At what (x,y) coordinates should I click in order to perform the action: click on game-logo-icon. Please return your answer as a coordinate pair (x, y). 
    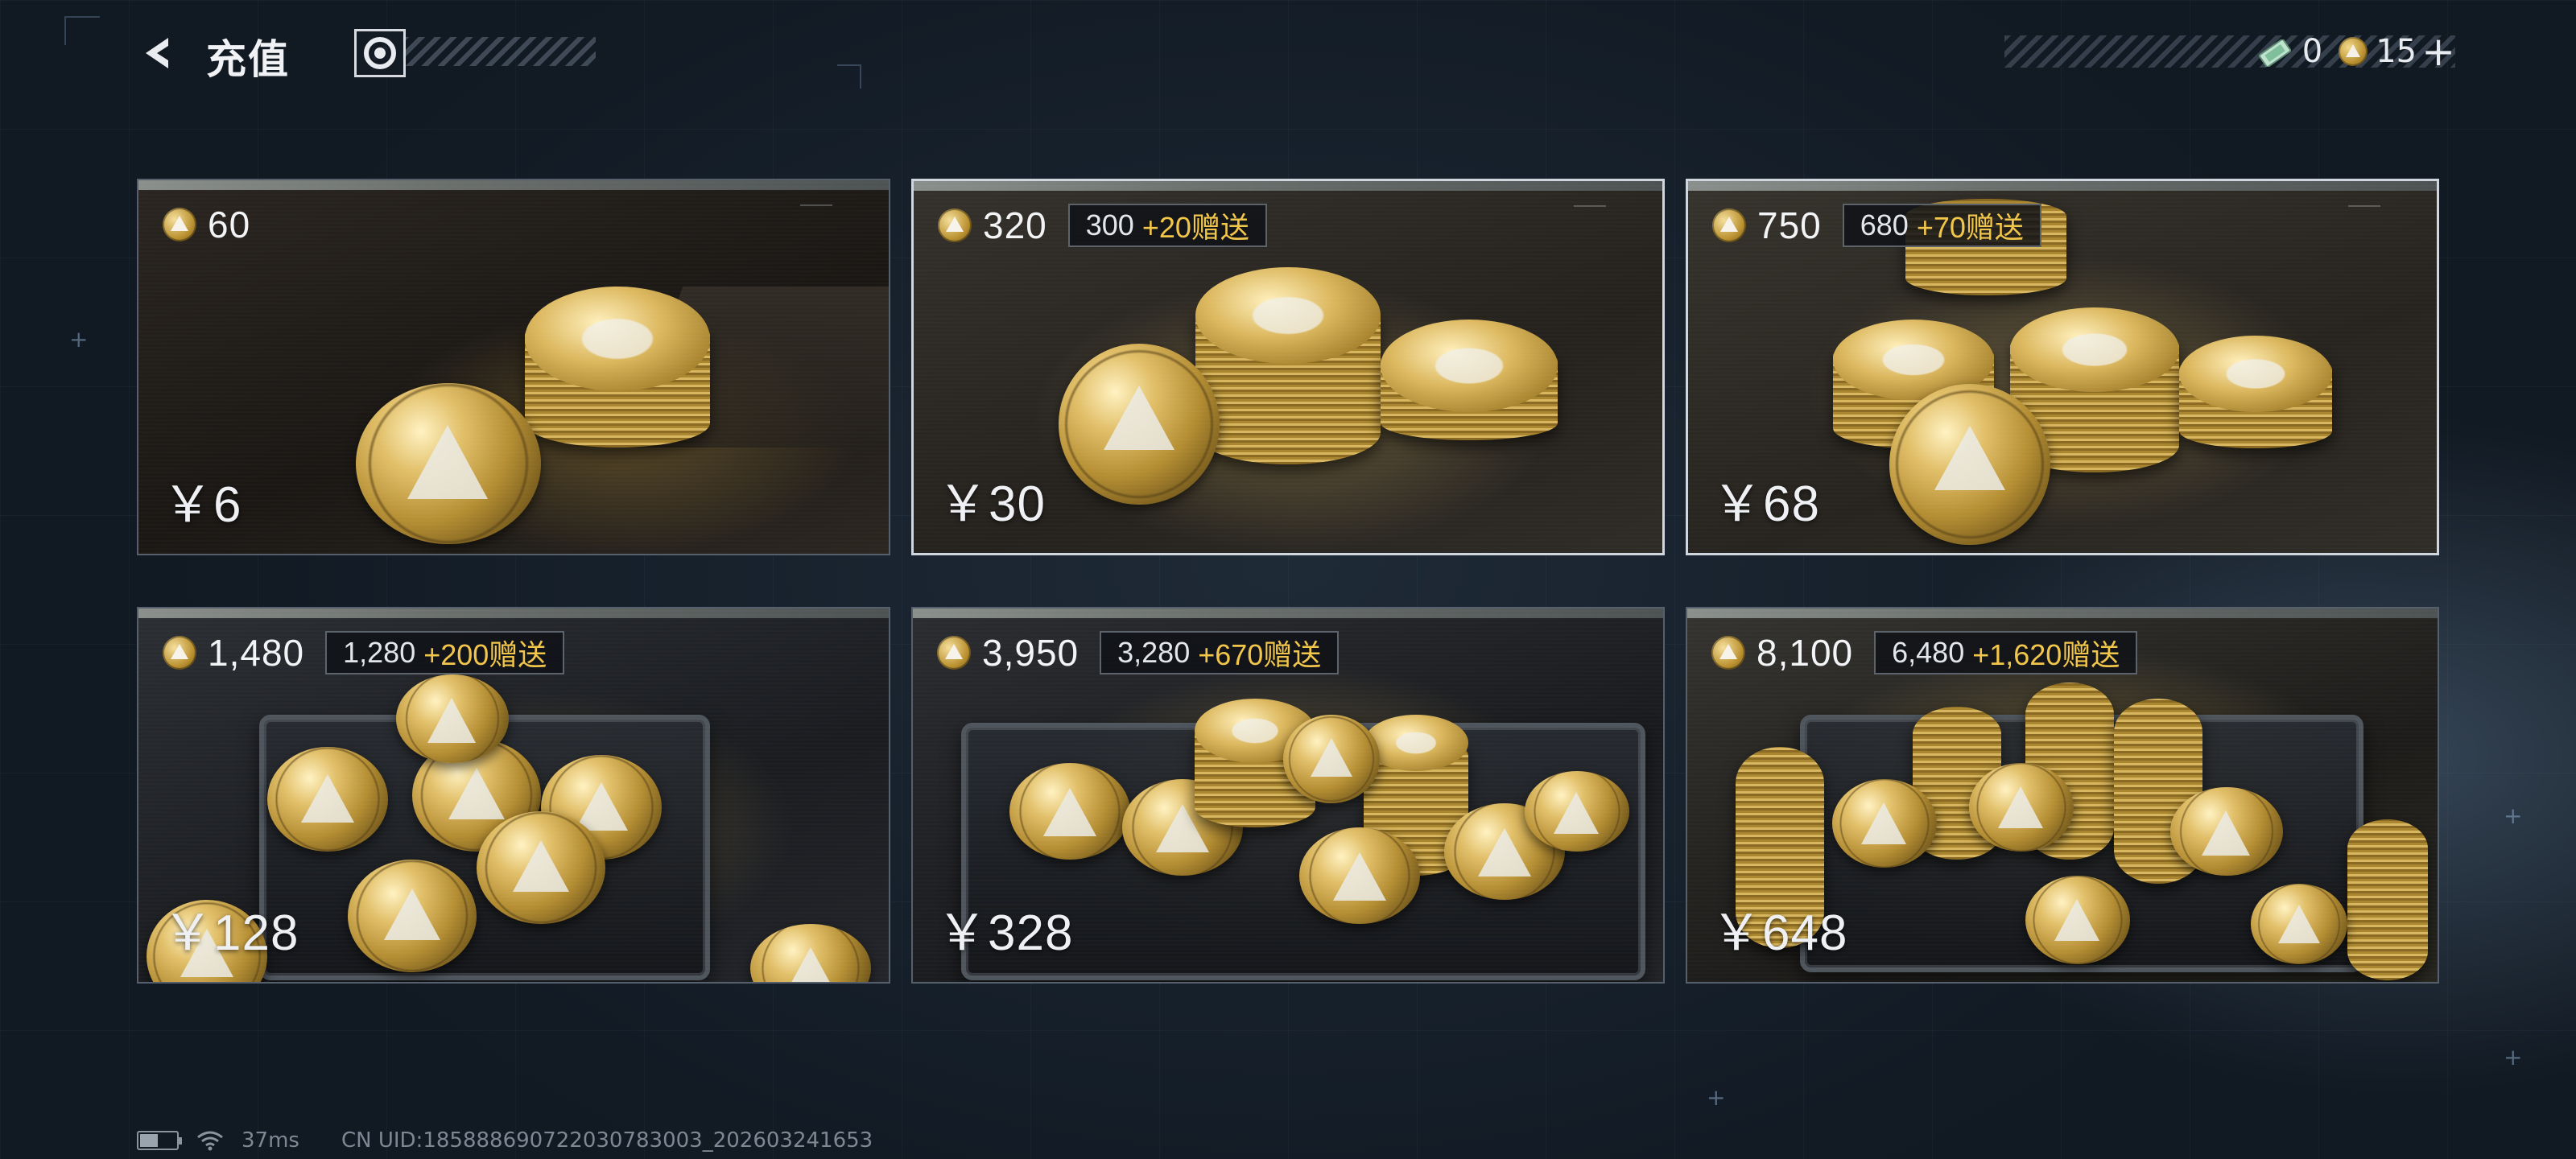
    Looking at the image, I should click on (380, 53).